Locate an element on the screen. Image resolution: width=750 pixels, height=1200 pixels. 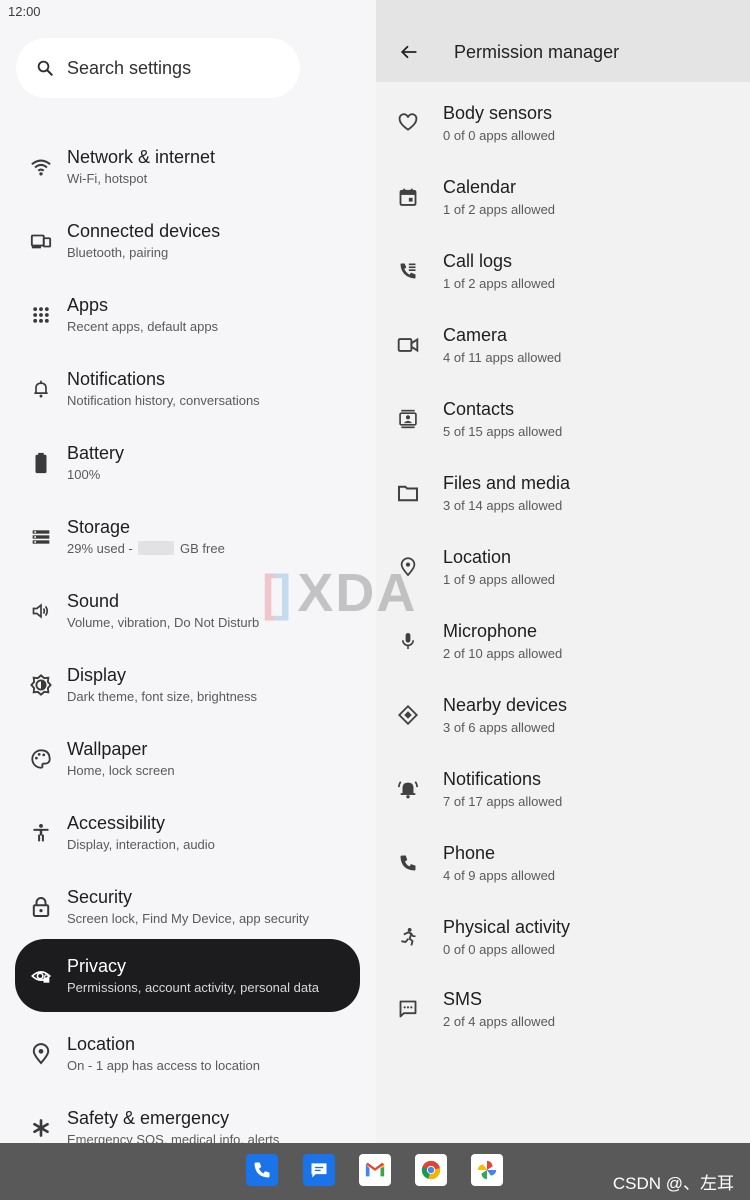
permission-item-microphone: Microphone 2 of 10 apps allowed is located at coordinates (563, 641).